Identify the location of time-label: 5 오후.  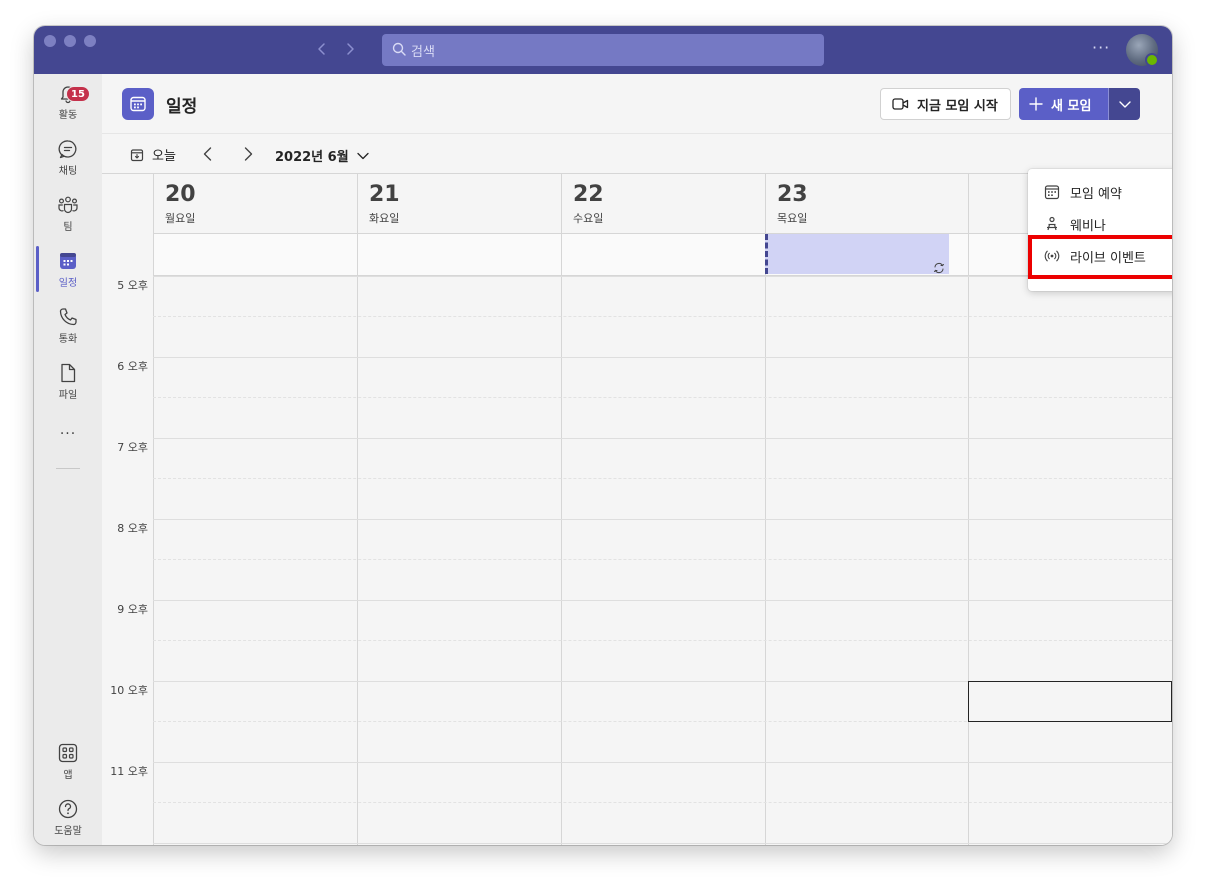
(132, 285).